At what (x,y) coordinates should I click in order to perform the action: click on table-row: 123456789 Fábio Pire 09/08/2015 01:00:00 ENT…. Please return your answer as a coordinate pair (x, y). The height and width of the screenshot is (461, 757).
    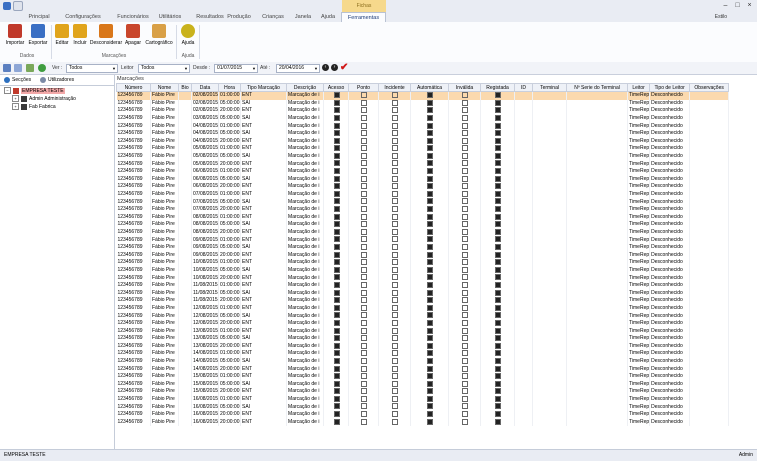
    Looking at the image, I should click on (423, 240).